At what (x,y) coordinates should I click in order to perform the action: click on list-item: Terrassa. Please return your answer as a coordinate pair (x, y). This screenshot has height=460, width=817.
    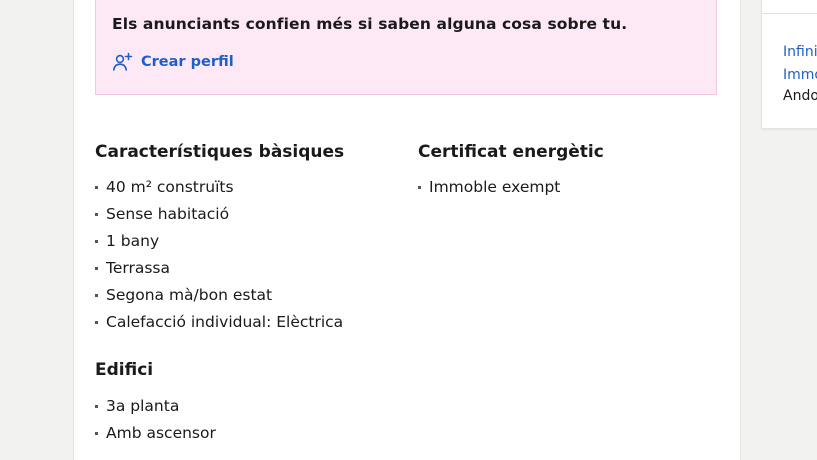
    Looking at the image, I should click on (219, 271).